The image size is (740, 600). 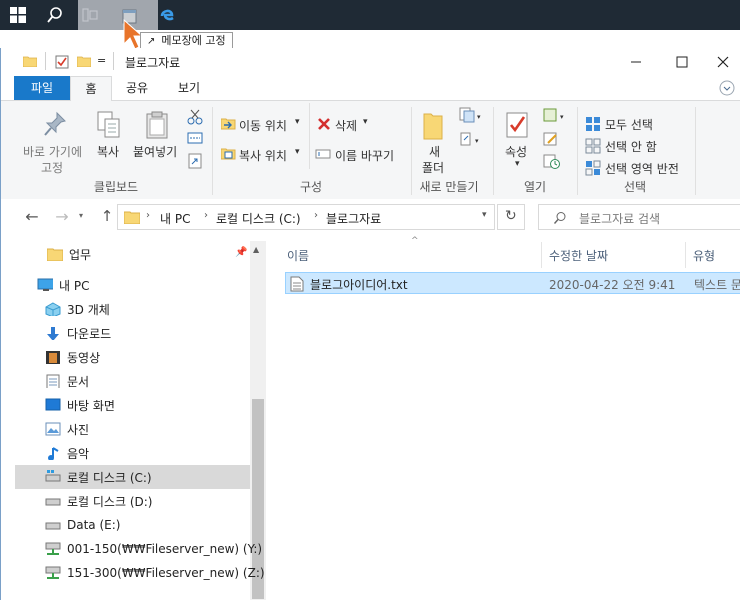 I want to click on column-header-type: 유형, so click(x=716, y=256).